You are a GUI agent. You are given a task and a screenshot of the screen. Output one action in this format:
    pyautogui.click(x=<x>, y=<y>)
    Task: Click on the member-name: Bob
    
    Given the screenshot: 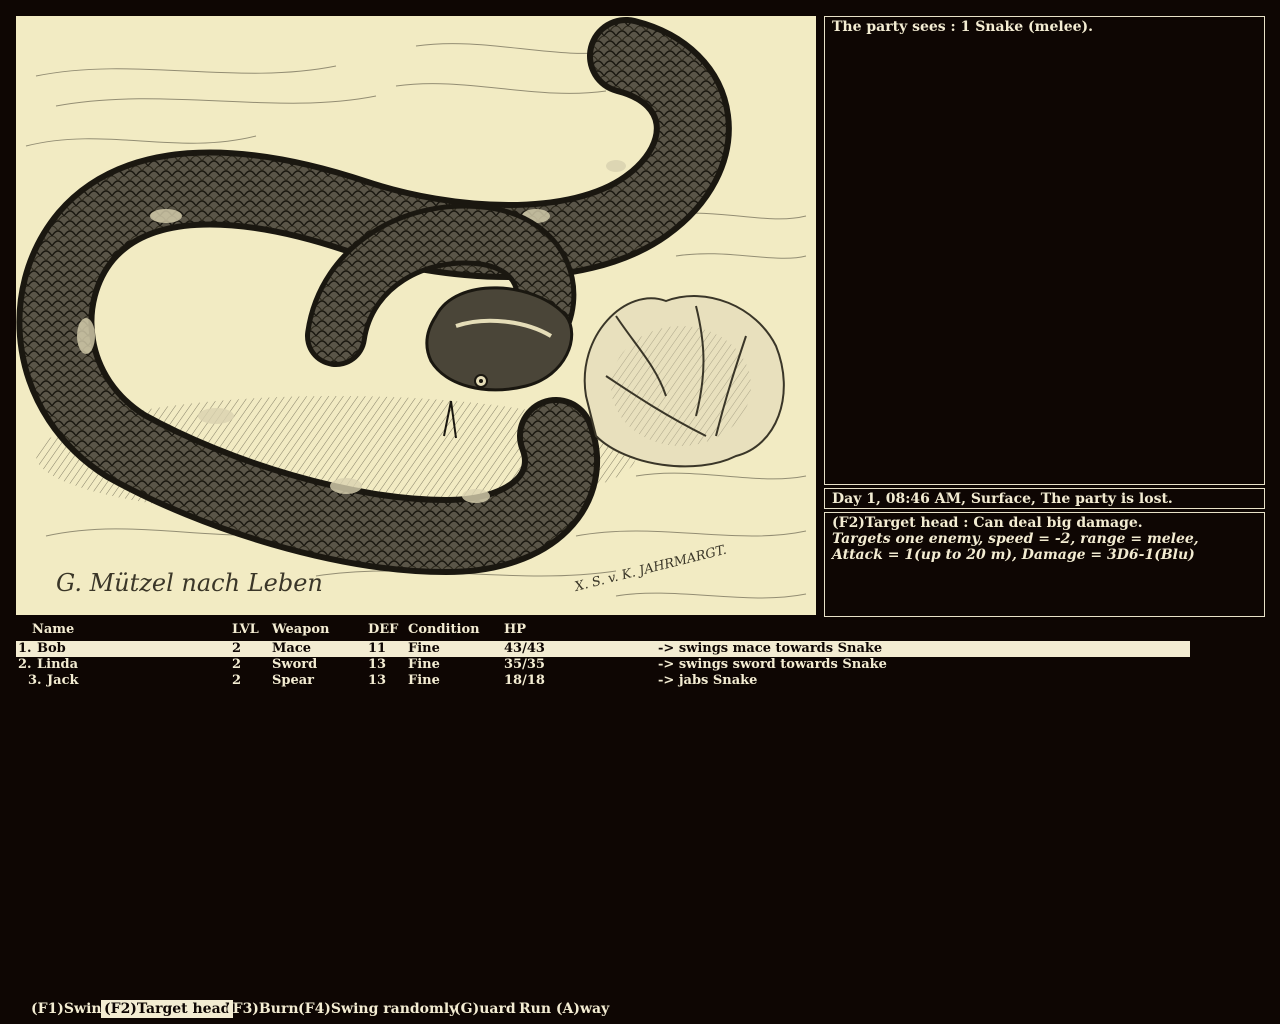 What is the action you would take?
    pyautogui.click(x=51, y=648)
    